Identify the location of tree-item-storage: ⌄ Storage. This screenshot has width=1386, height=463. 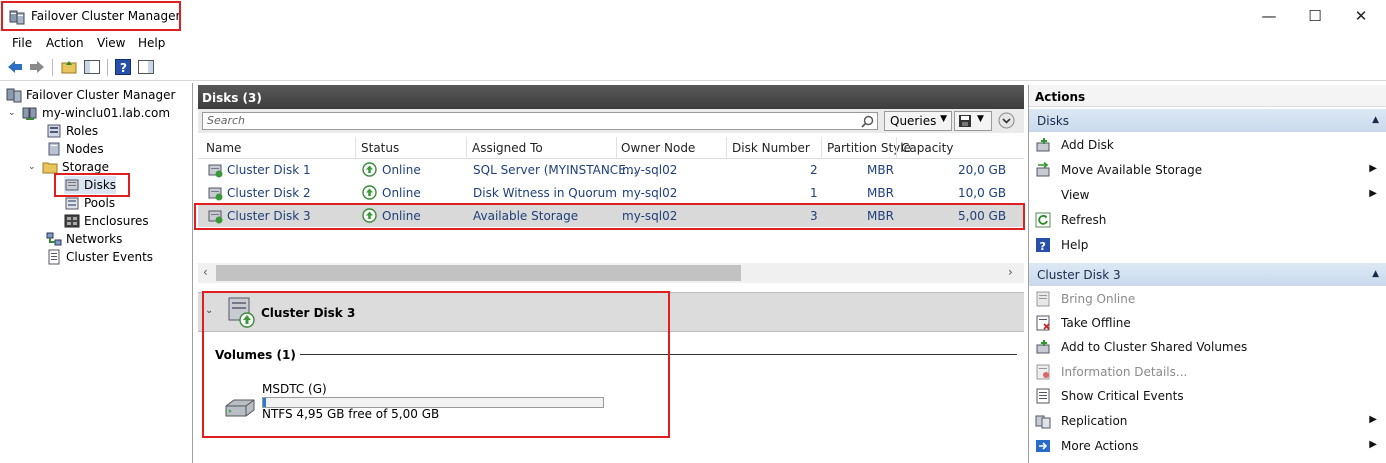
(68, 167).